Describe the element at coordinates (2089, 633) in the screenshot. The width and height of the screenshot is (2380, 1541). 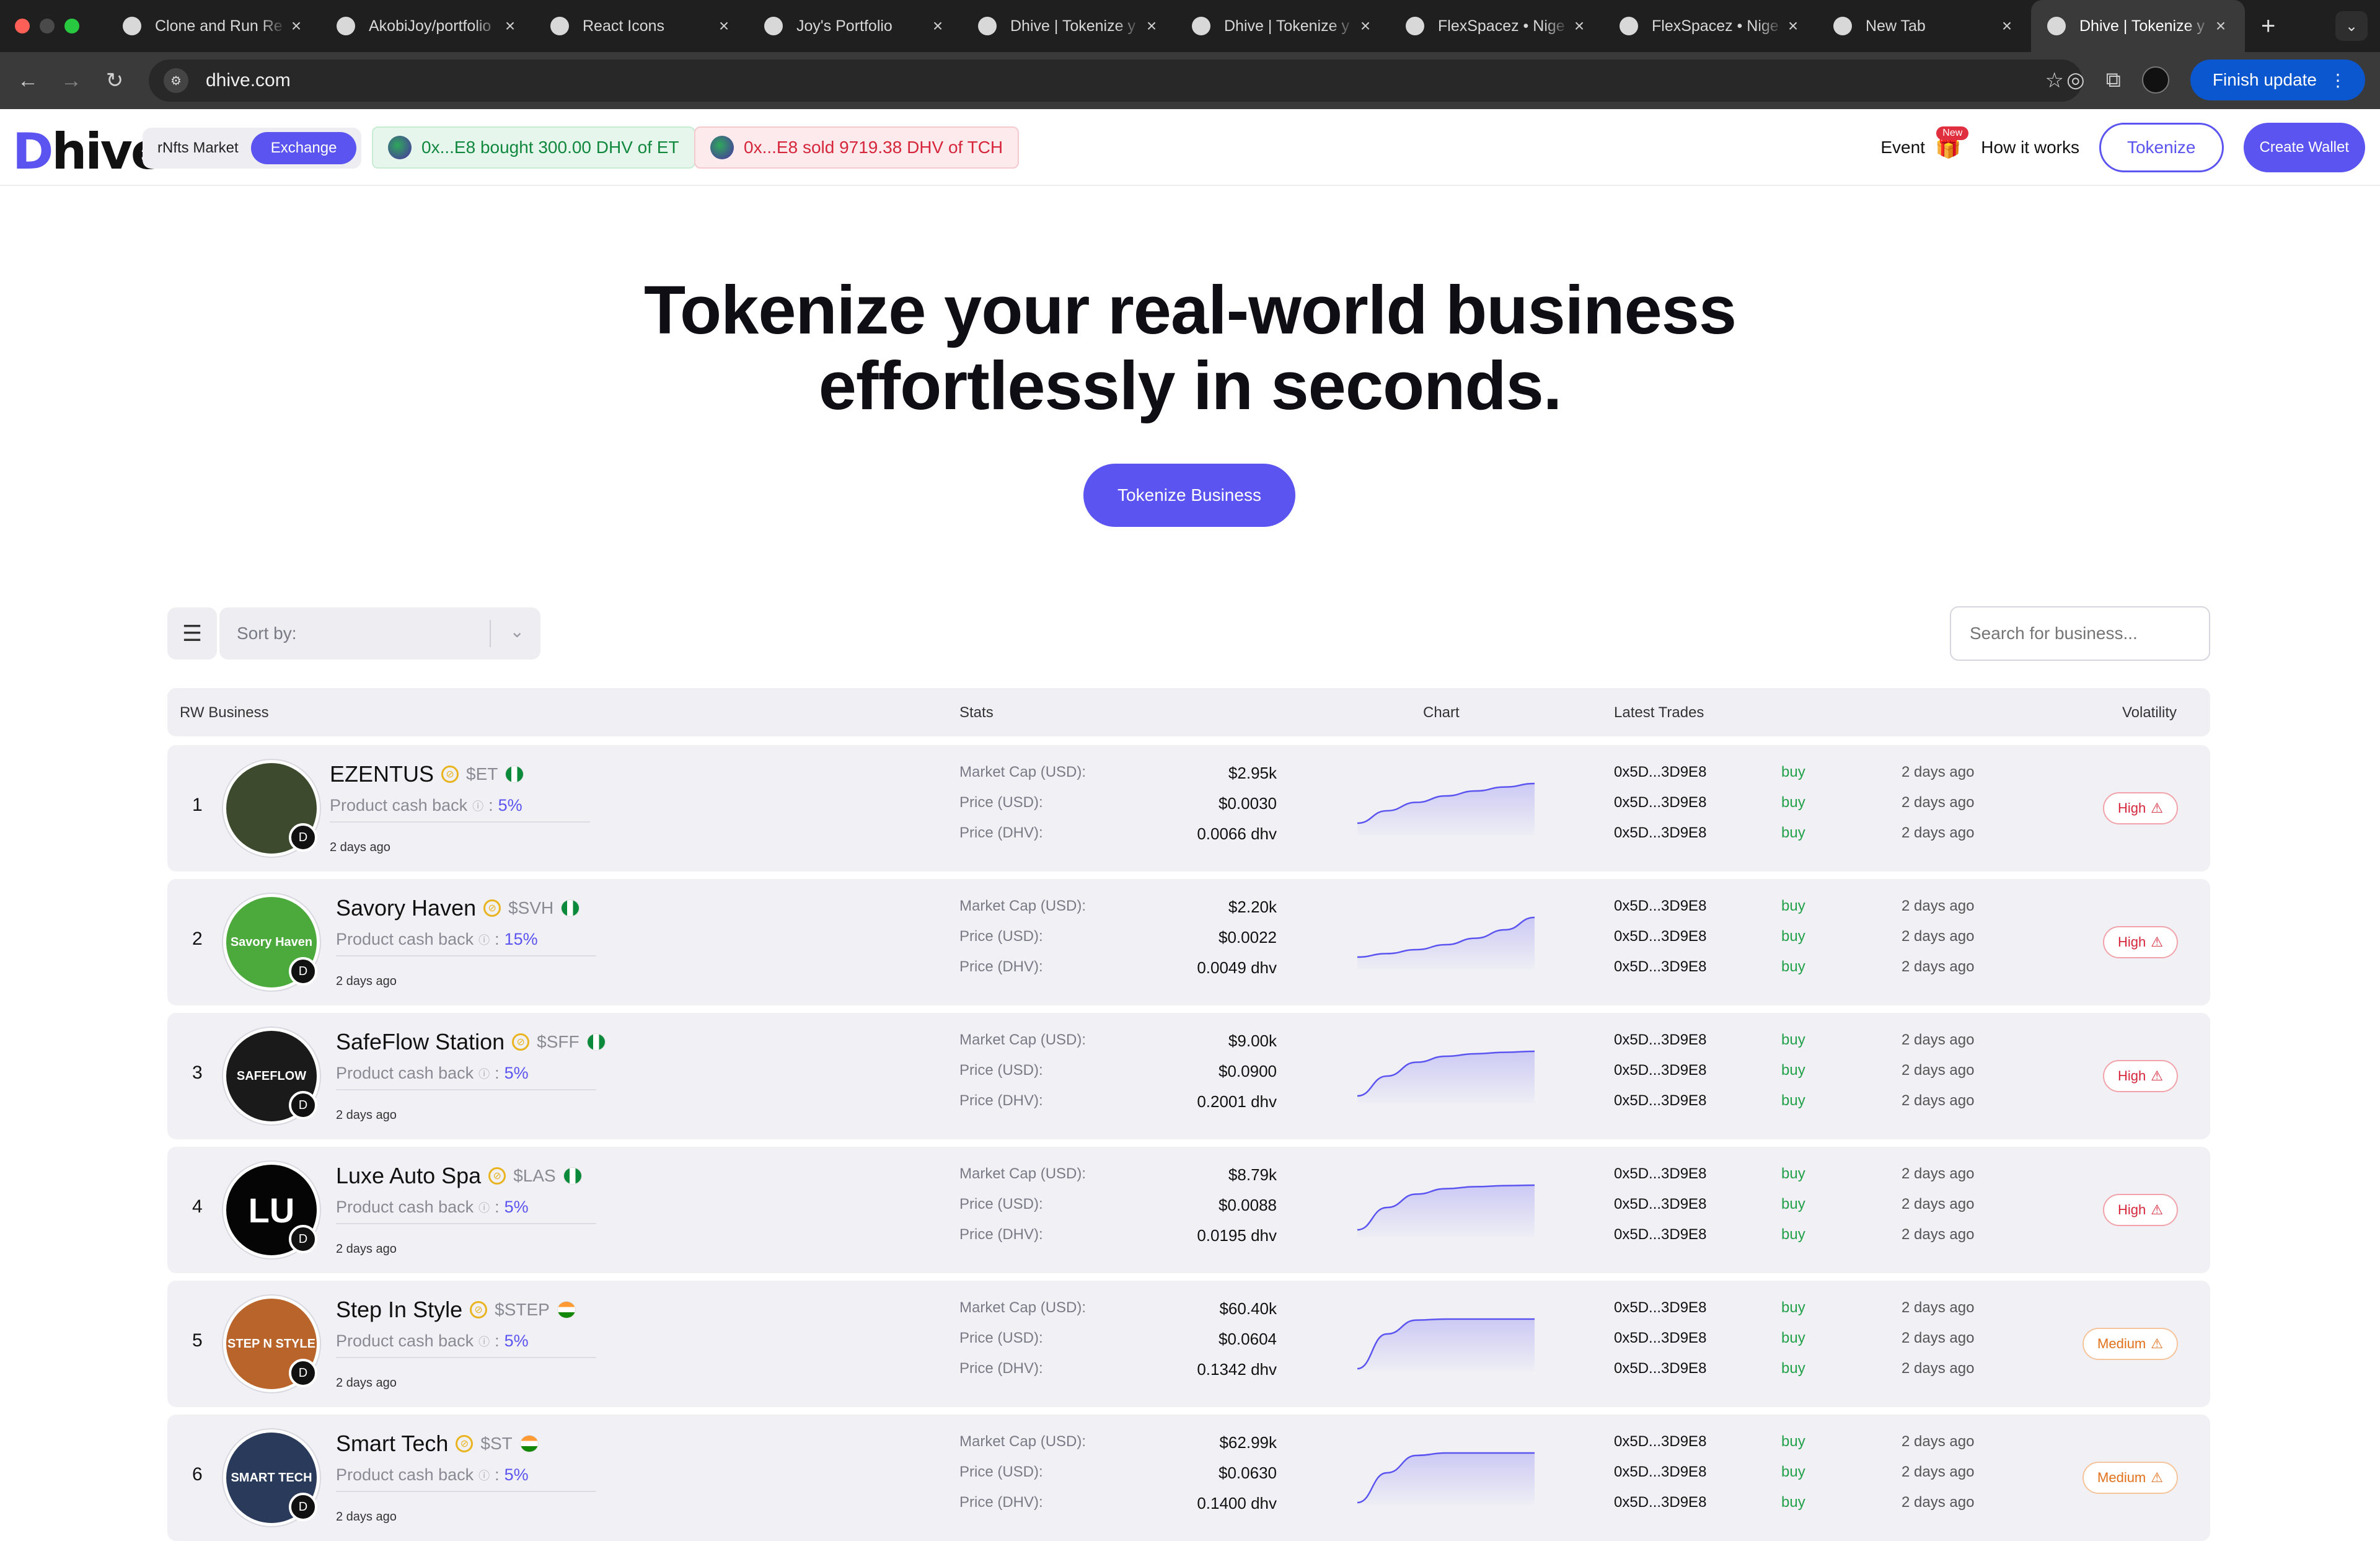
I see `search-input` at that location.